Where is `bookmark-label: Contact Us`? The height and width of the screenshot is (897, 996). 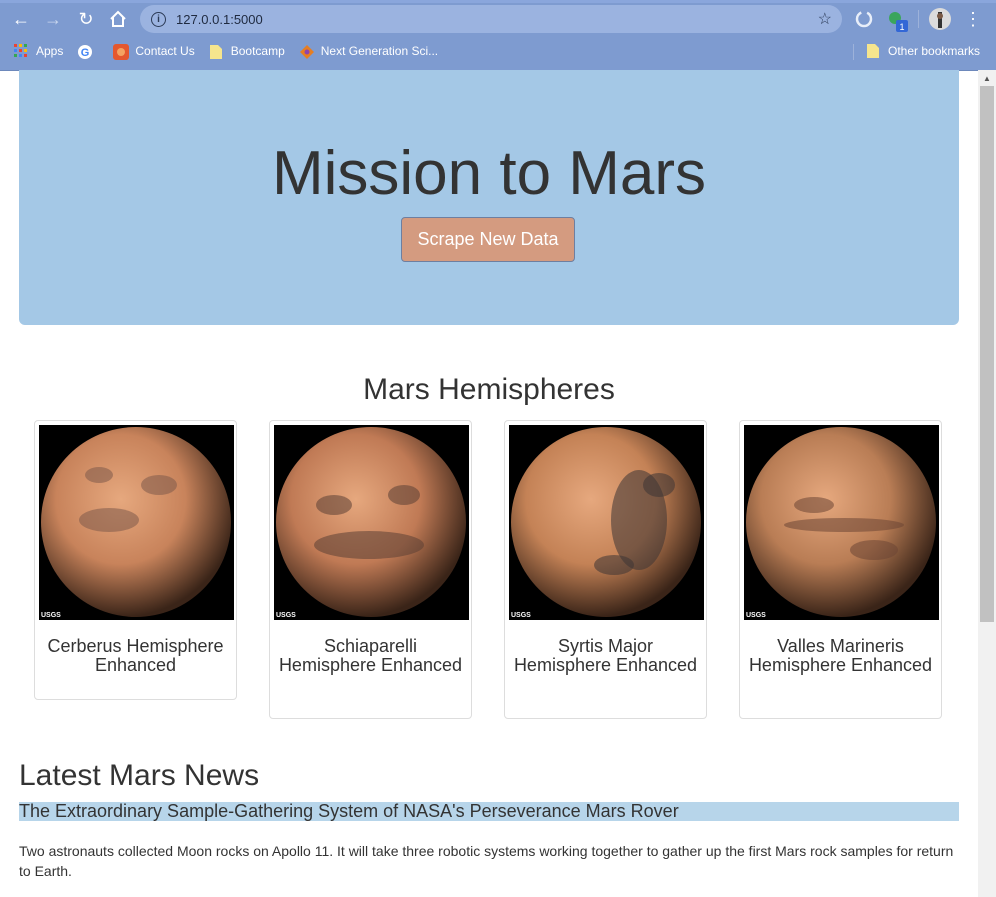
bookmark-label: Contact Us is located at coordinates (165, 51).